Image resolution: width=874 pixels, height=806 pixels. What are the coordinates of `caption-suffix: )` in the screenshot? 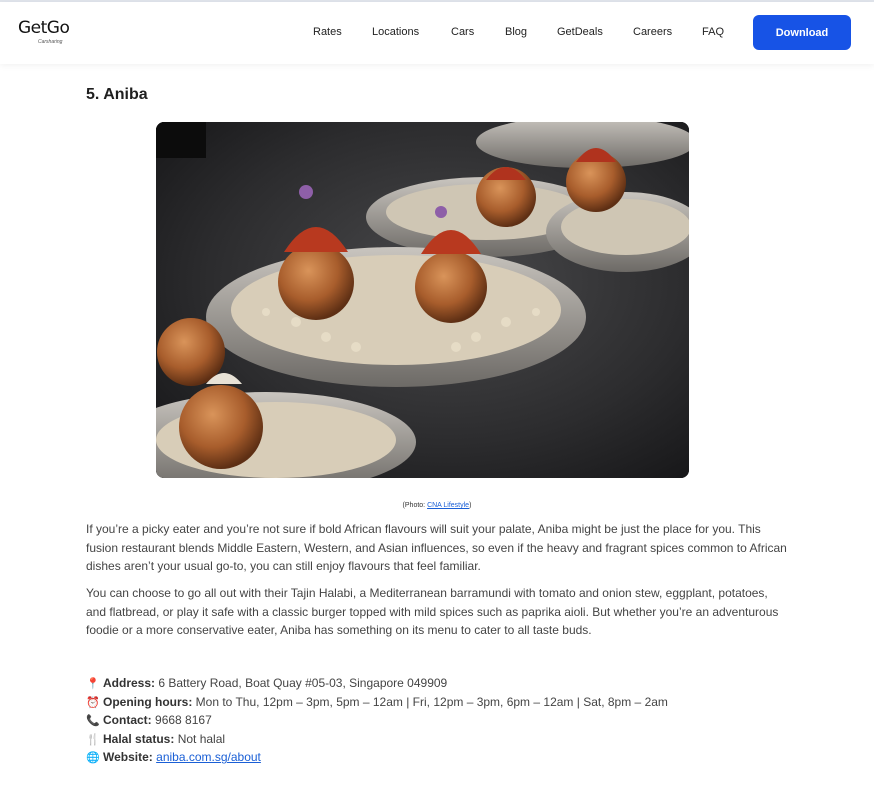 It's located at (470, 505).